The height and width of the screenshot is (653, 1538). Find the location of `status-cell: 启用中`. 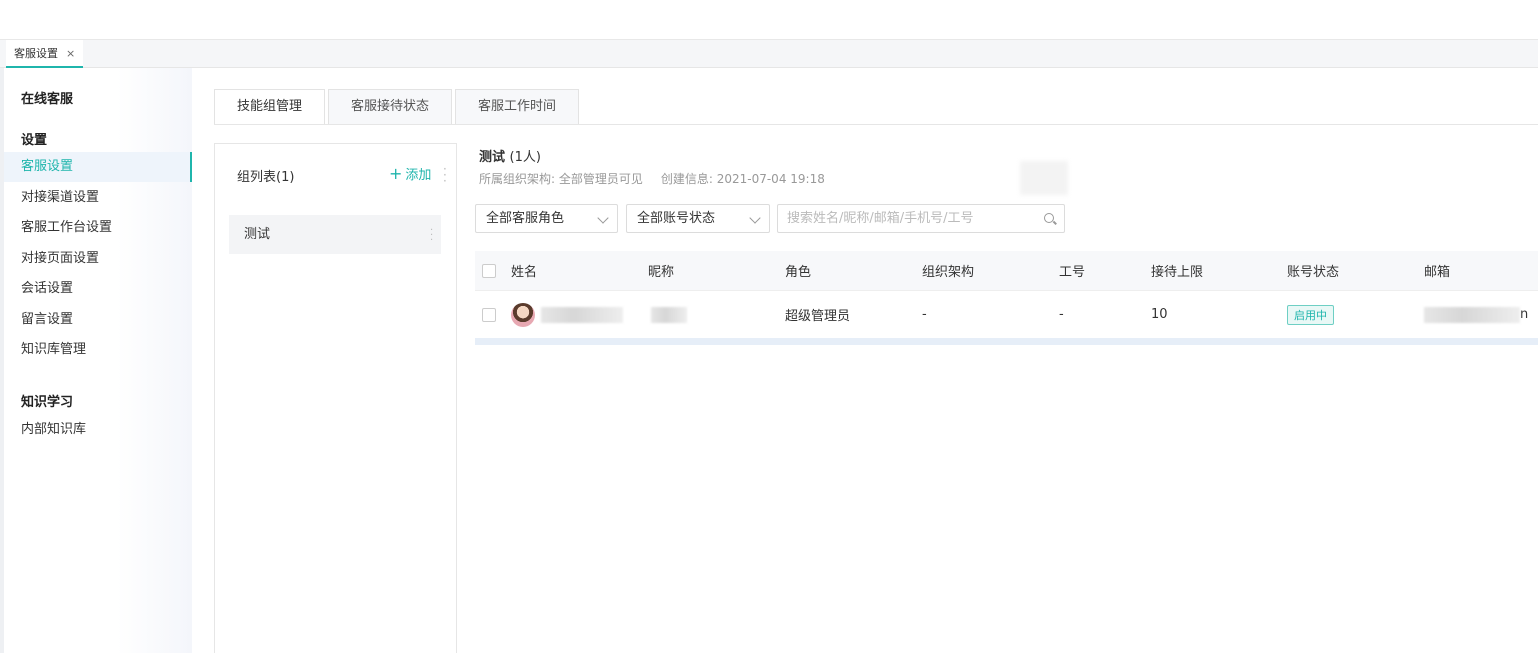

status-cell: 启用中 is located at coordinates (1310, 314).